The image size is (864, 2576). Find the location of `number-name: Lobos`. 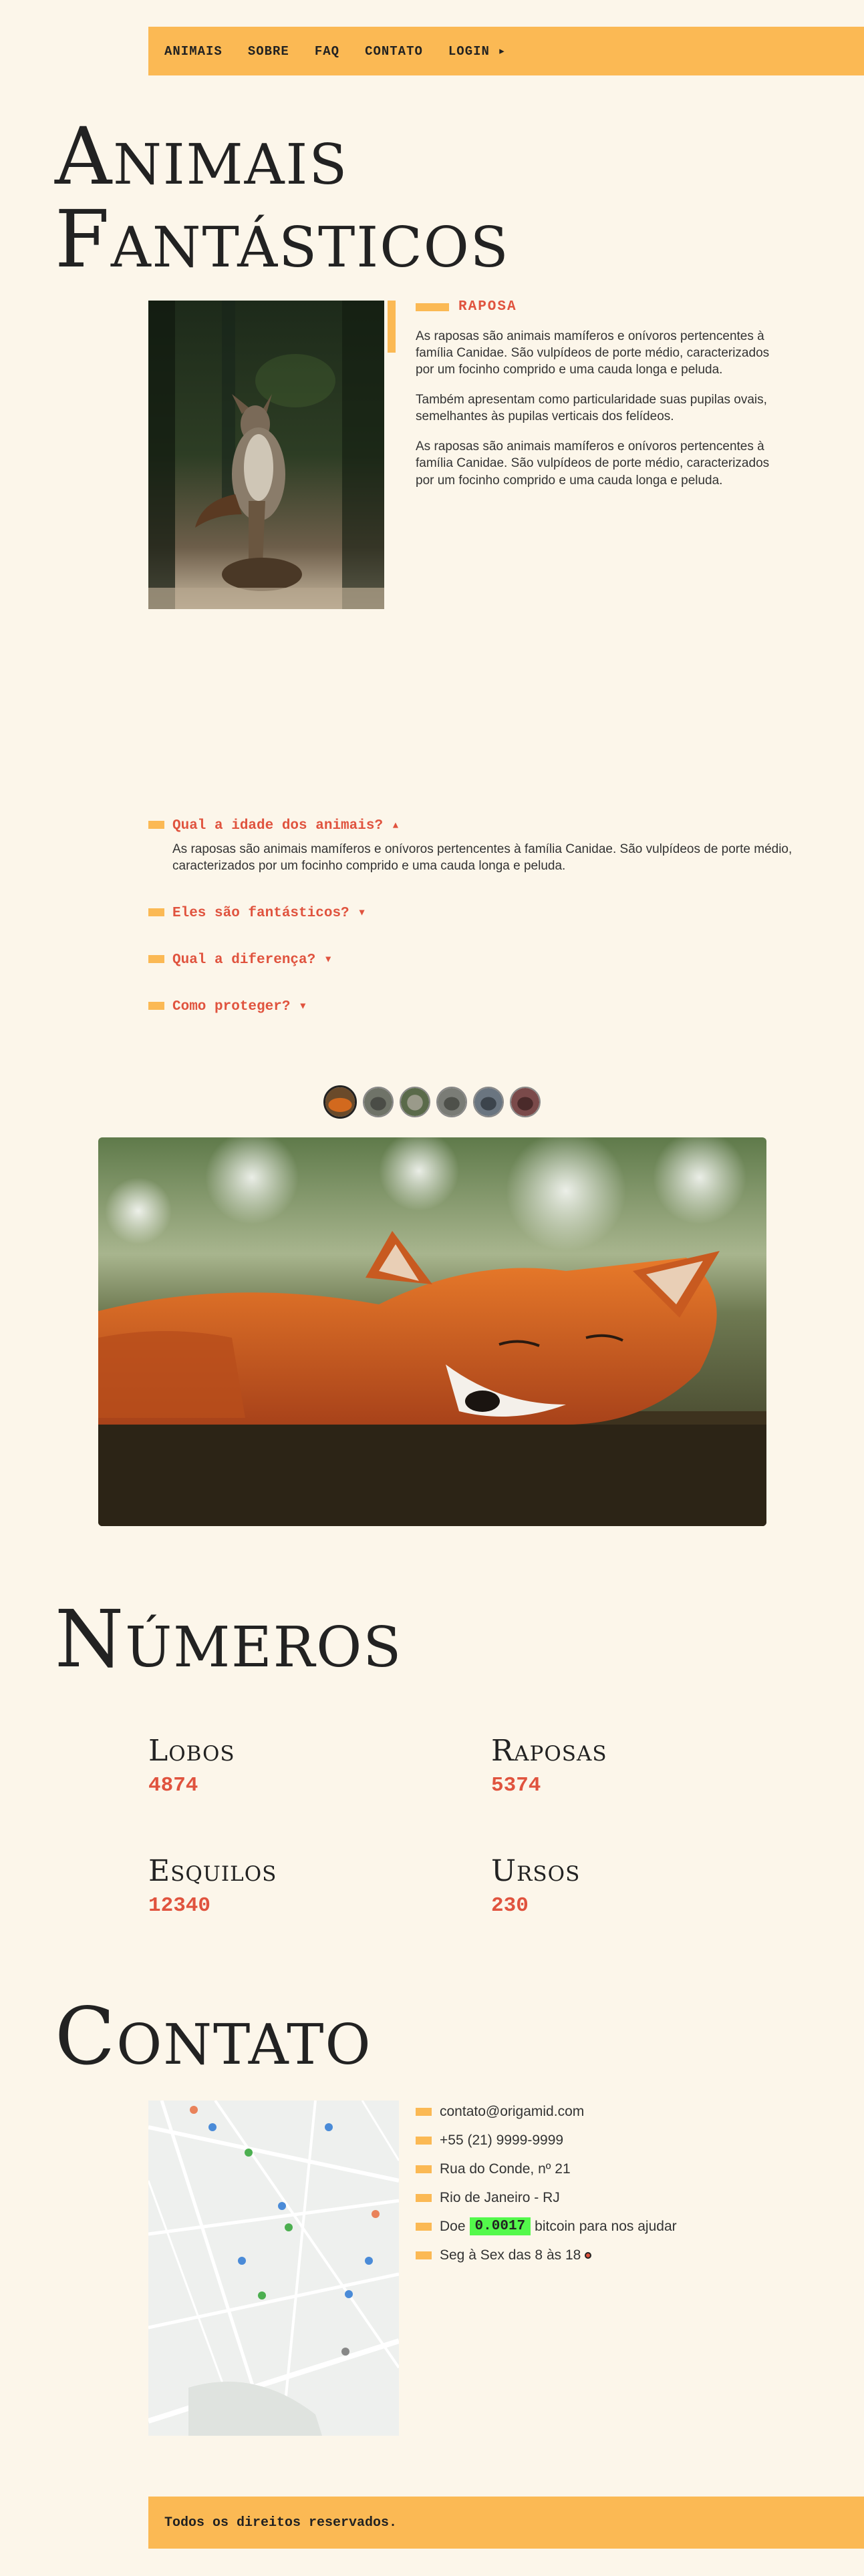

number-name: Lobos is located at coordinates (191, 1751).